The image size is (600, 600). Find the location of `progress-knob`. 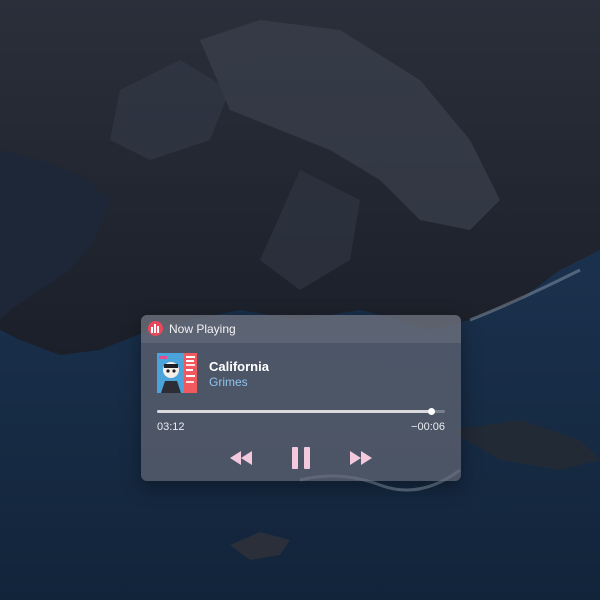

progress-knob is located at coordinates (431, 411).